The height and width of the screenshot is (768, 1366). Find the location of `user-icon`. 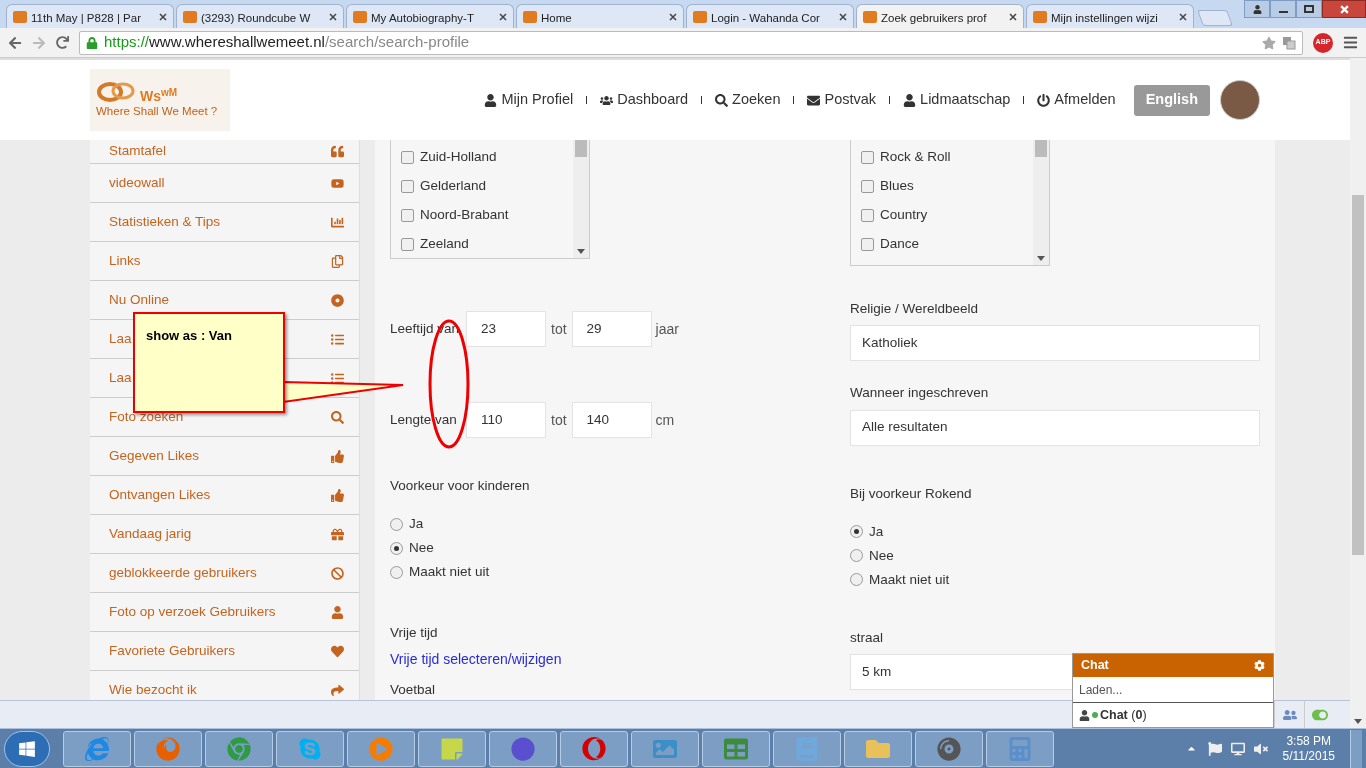

user-icon is located at coordinates (1257, 9).